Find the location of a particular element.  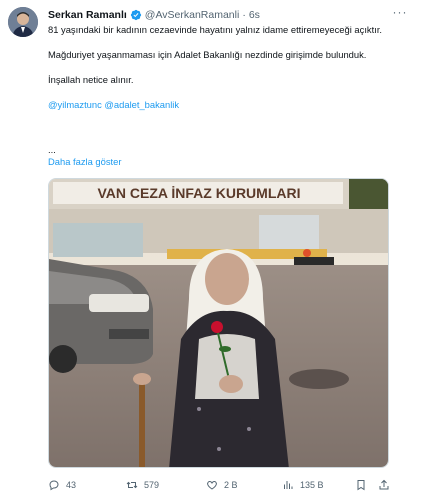

reply-icon is located at coordinates (54, 485).